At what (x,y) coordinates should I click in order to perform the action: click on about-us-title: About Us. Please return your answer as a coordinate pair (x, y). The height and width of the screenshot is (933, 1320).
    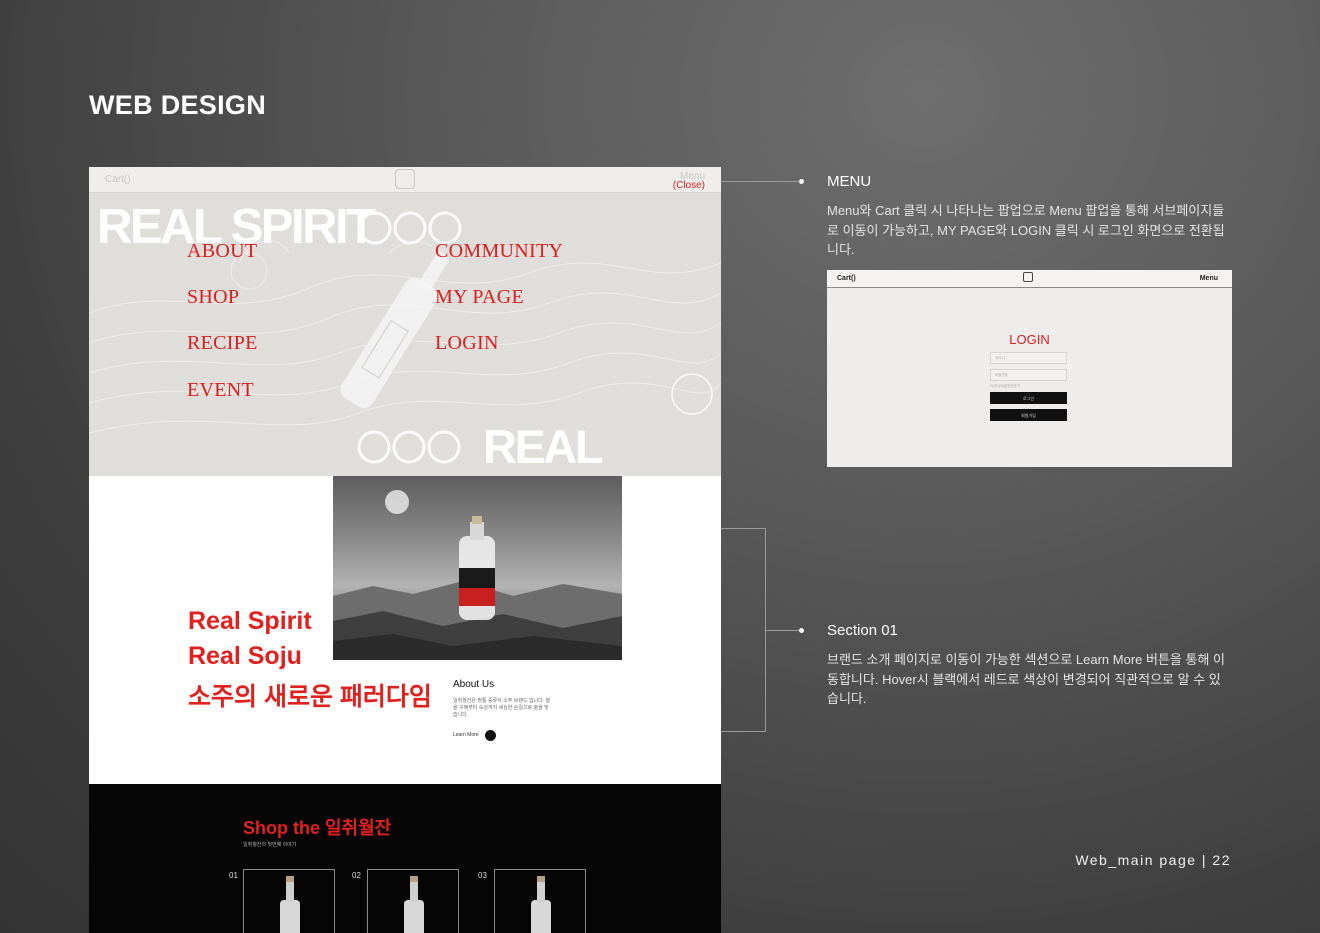
    Looking at the image, I should click on (474, 684).